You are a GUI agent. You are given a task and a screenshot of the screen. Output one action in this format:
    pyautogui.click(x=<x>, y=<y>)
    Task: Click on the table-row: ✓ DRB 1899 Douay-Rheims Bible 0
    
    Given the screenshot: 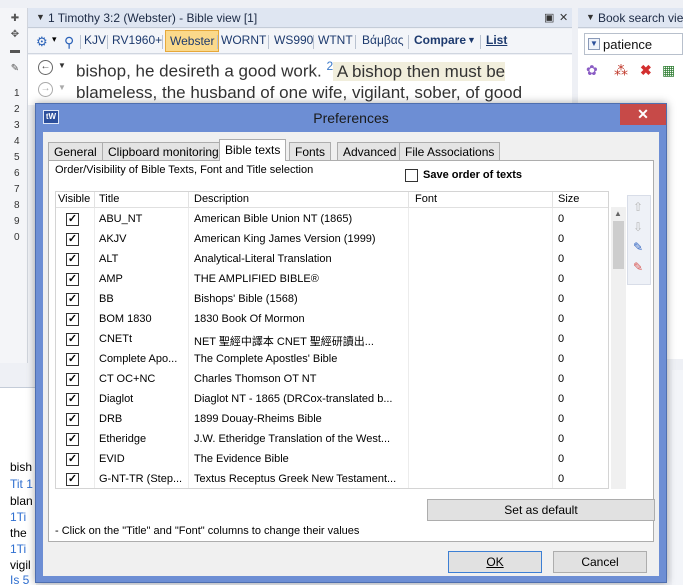 What is the action you would take?
    pyautogui.click(x=332, y=420)
    